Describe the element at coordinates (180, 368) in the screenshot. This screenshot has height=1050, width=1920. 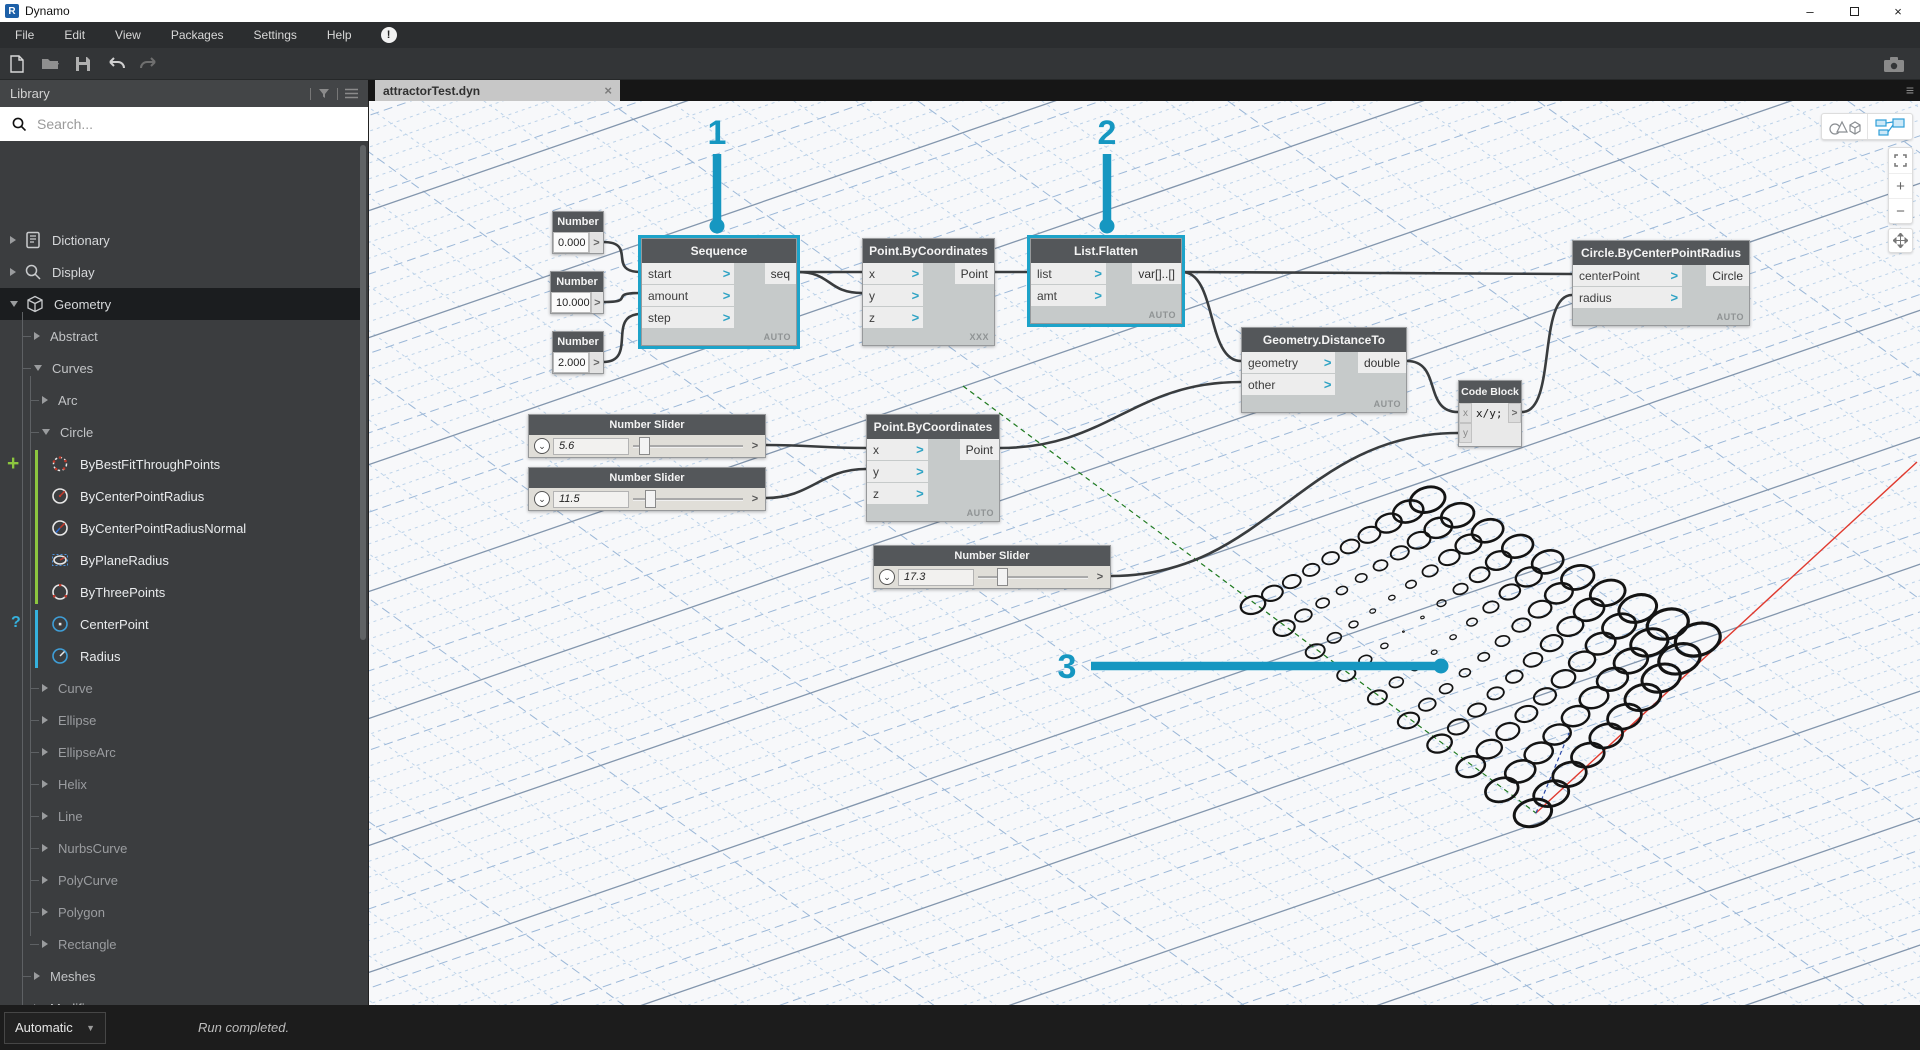
I see `sidebar-item-curves: Curves` at that location.